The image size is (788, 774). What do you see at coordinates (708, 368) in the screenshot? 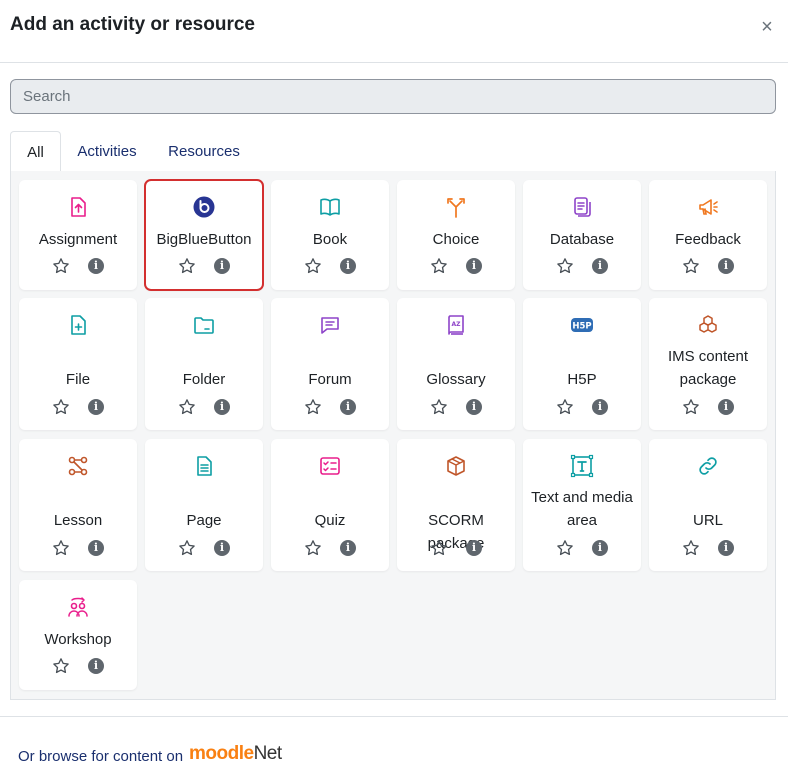
I see `activity-label: IMS content package` at bounding box center [708, 368].